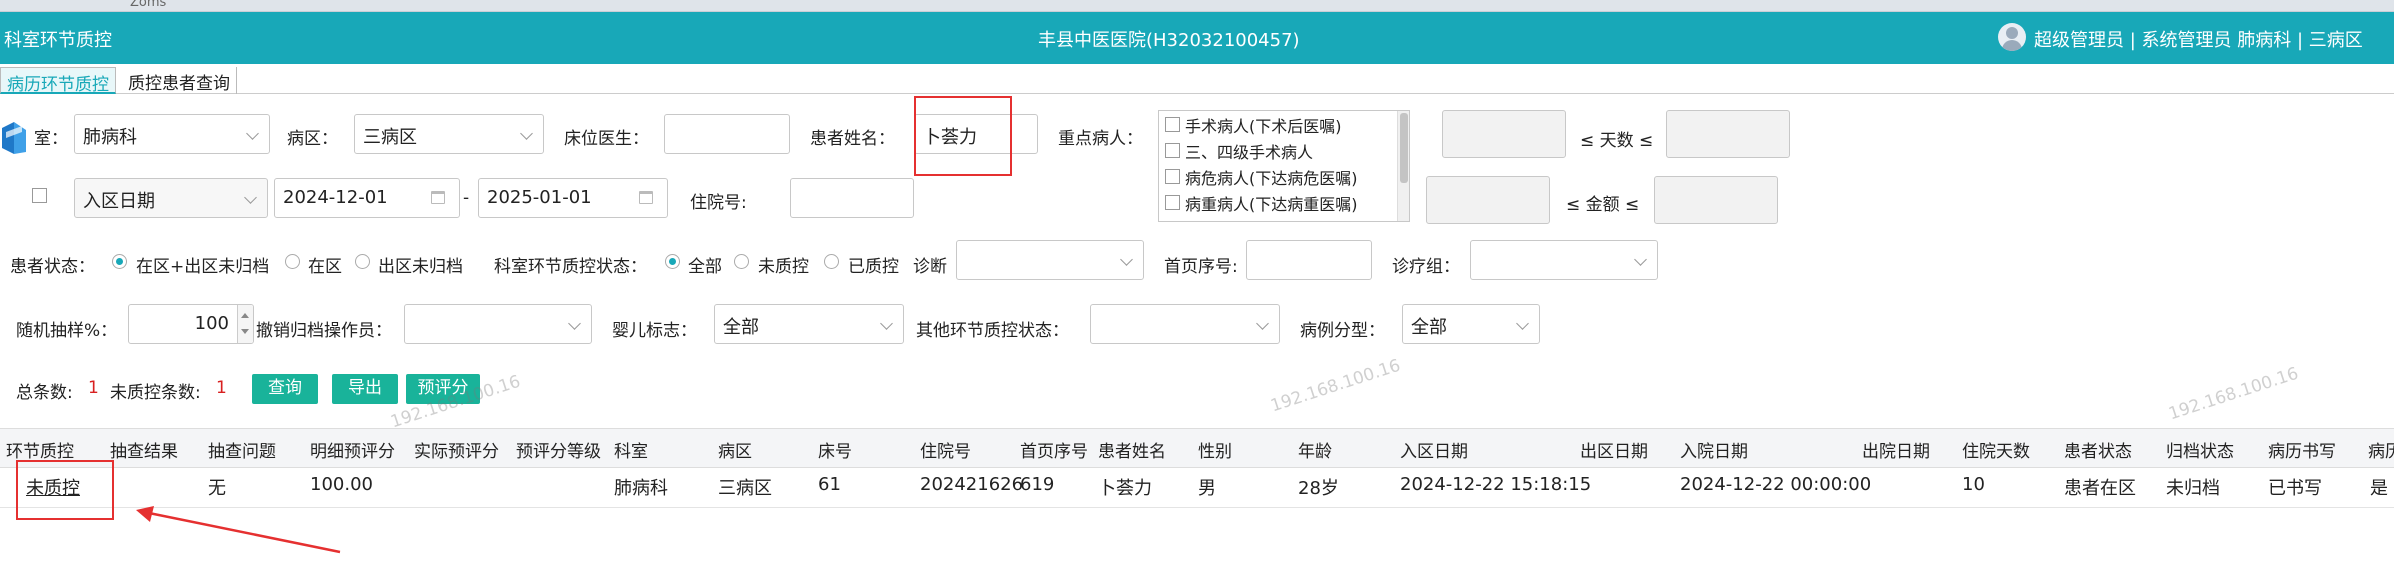 The width and height of the screenshot is (2394, 586). I want to click on col-header: 年龄, so click(1315, 449).